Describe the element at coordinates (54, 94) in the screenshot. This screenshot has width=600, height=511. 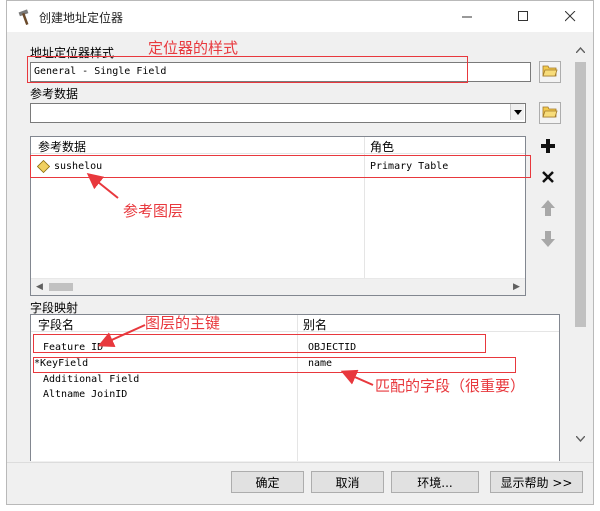
I see `reference-data-label: 参考数据` at that location.